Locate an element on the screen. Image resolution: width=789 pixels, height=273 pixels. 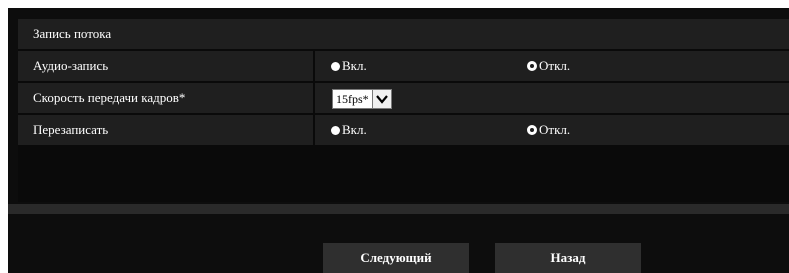
overwrite-options: Вкл. Откл. is located at coordinates (552, 130).